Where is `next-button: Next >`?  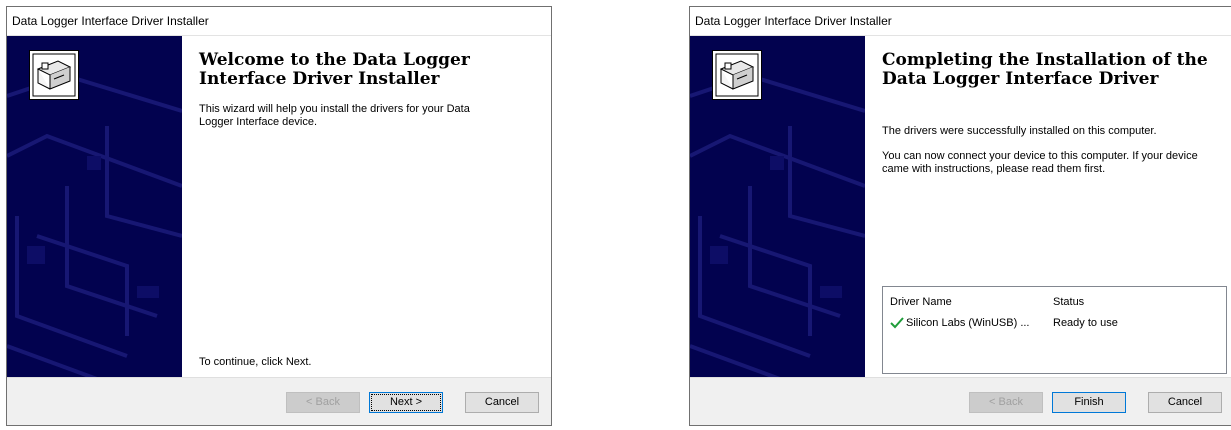
next-button: Next > is located at coordinates (406, 402).